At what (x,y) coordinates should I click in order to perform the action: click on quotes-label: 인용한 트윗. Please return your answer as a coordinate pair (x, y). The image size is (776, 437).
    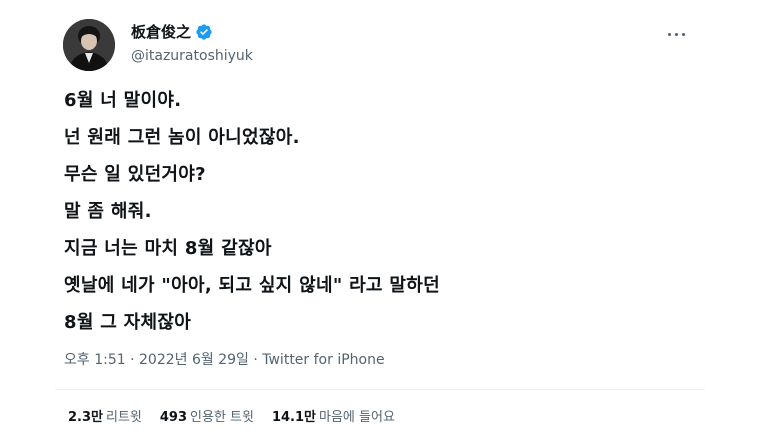
    Looking at the image, I should click on (222, 417).